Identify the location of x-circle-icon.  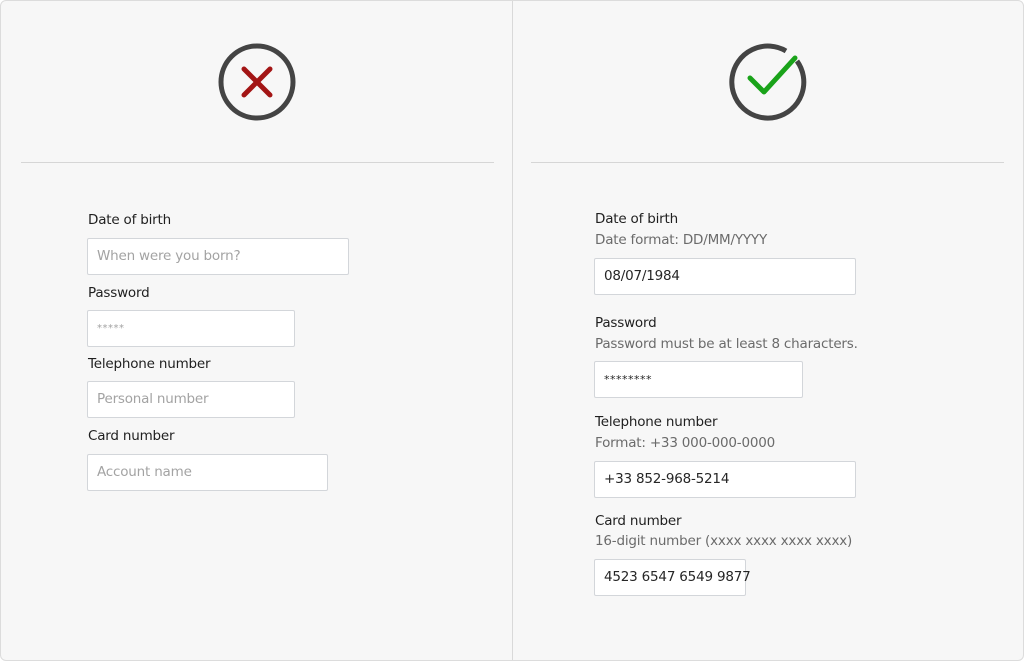
(257, 82).